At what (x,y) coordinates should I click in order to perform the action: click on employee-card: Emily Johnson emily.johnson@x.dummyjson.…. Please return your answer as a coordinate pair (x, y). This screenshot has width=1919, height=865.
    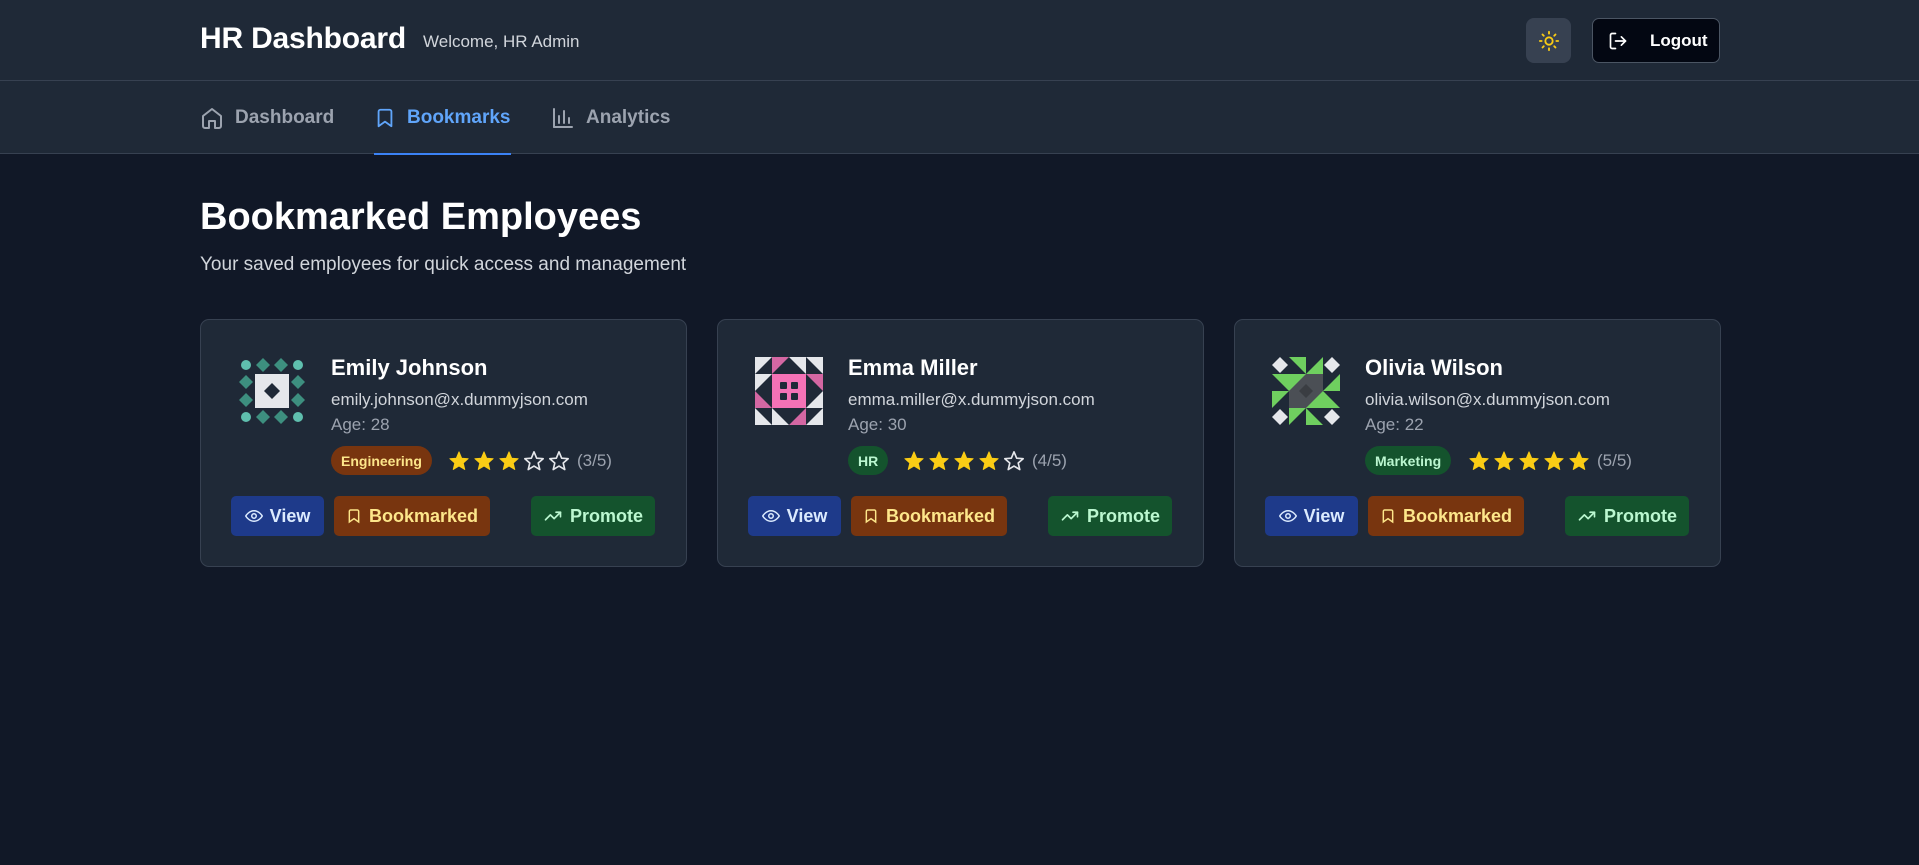
    Looking at the image, I should click on (443, 443).